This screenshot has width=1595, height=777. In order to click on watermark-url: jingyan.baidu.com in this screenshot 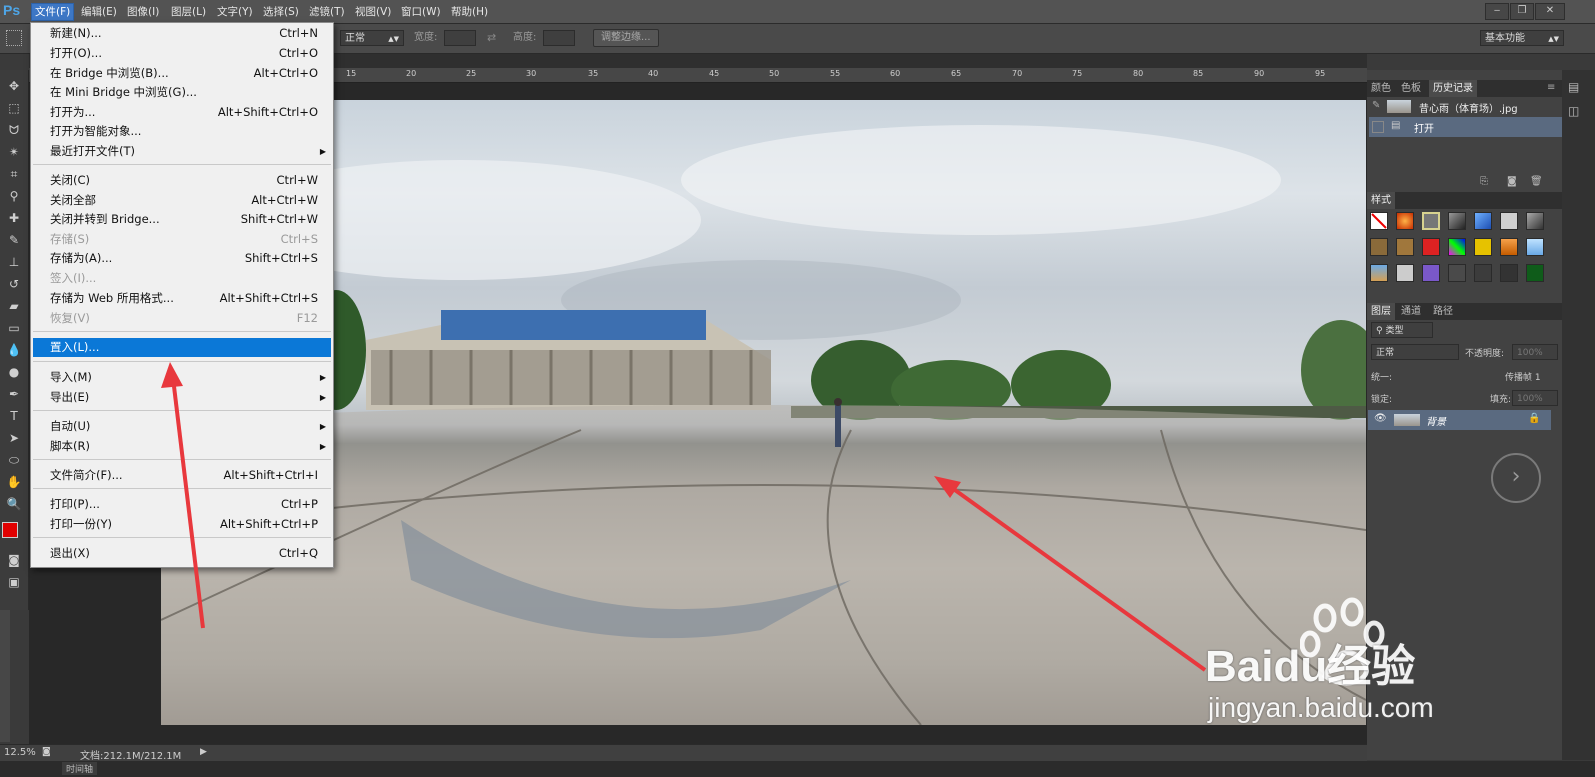, I will do `click(1321, 707)`.